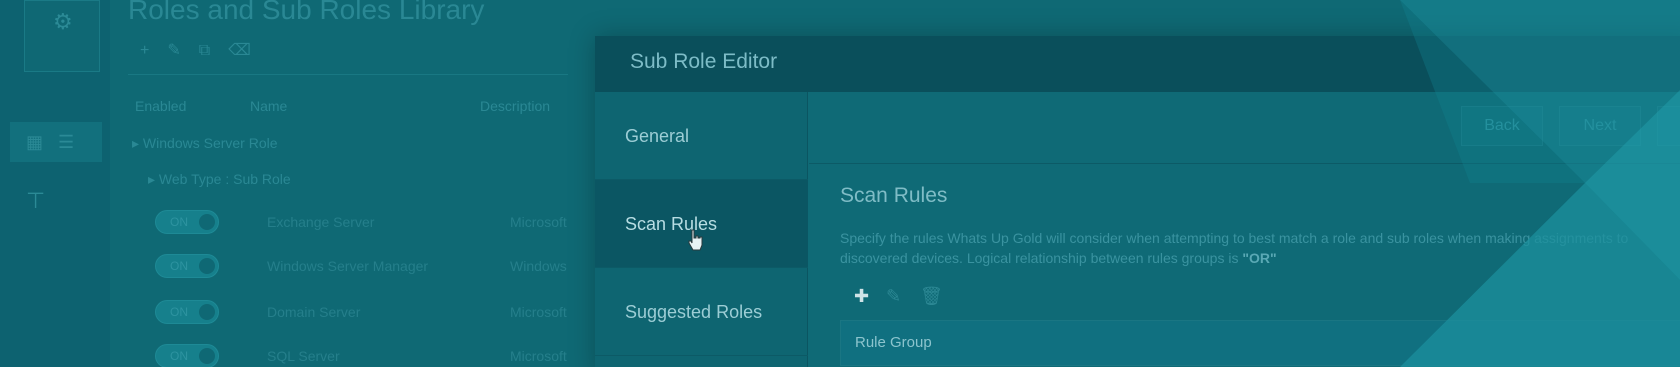  I want to click on grid-icon: ▦, so click(35, 142).